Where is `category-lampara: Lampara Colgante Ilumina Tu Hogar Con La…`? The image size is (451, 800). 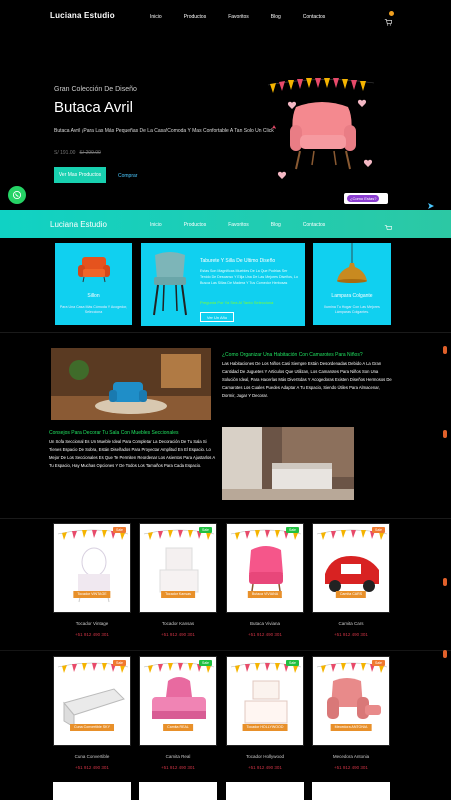
category-lampara: Lampara Colgante Ilumina Tu Hogar Con La… is located at coordinates (352, 284).